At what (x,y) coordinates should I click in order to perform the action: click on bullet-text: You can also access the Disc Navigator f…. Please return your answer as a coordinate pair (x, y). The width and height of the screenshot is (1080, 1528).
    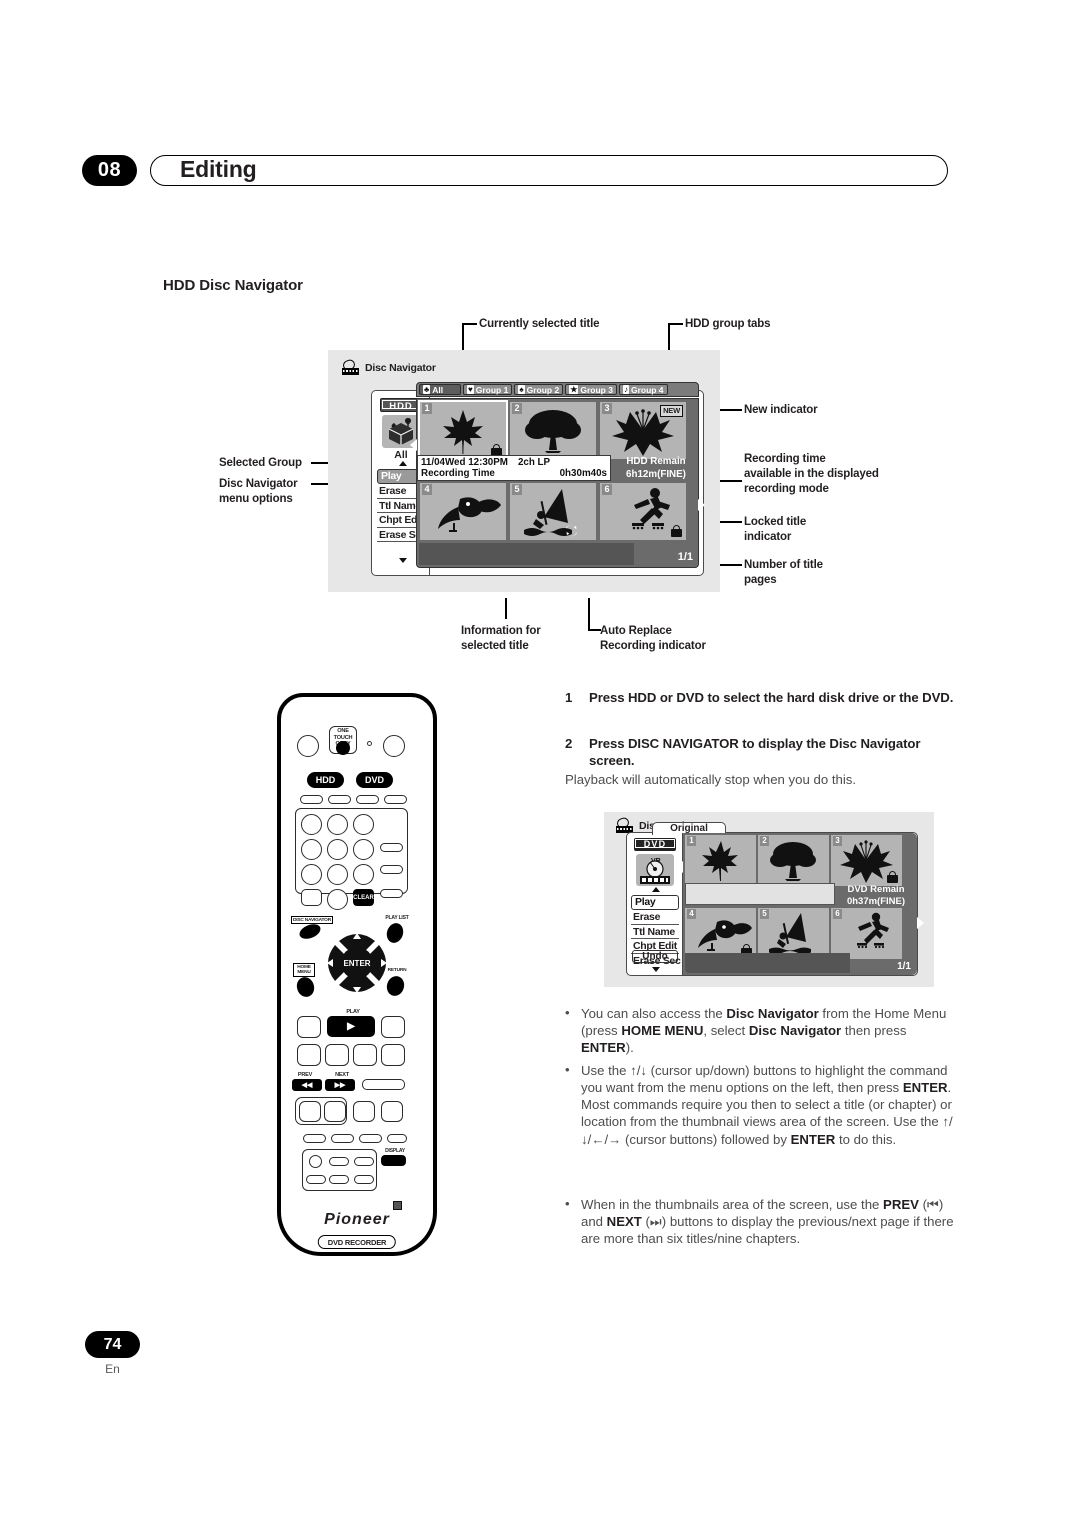
    Looking at the image, I should click on (764, 1031).